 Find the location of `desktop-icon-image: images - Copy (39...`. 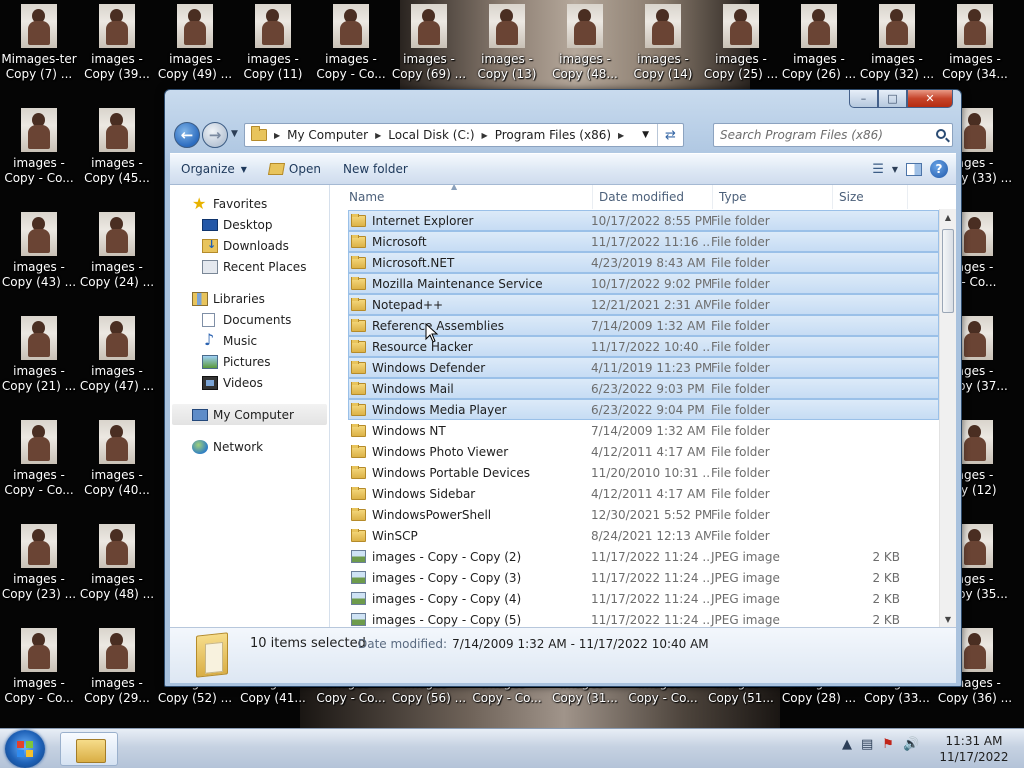

desktop-icon-image: images - Copy (39... is located at coordinates (117, 52).